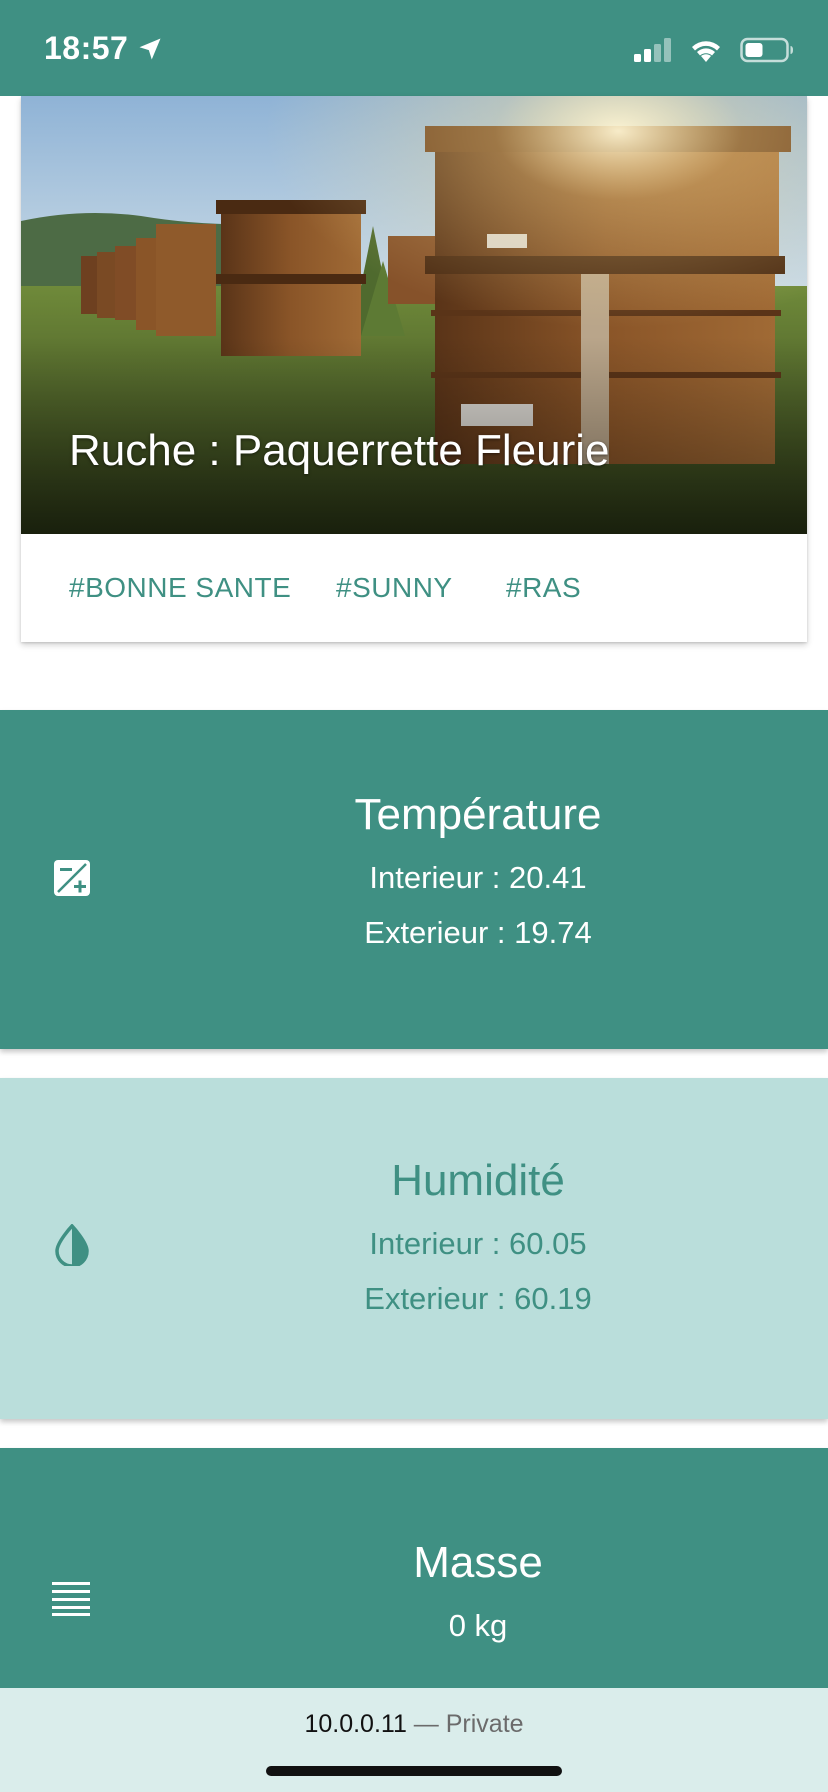 The width and height of the screenshot is (828, 1792). I want to click on mass-panel: Masse 0 kg, so click(414, 1578).